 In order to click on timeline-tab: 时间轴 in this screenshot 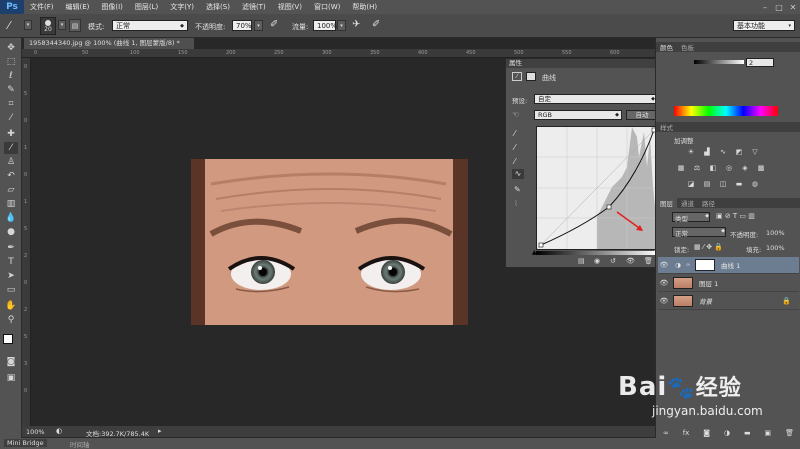, I will do `click(80, 444)`.